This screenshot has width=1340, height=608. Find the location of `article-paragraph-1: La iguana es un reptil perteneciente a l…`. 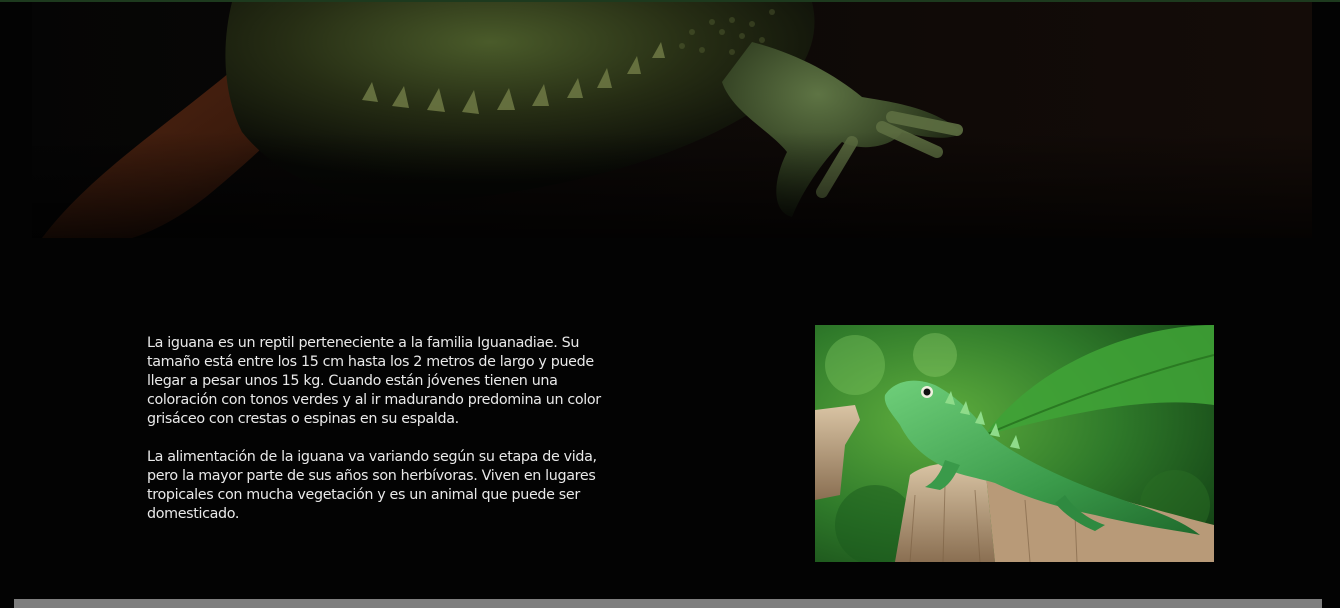

article-paragraph-1: La iguana es un reptil perteneciente a l… is located at coordinates (374, 381).